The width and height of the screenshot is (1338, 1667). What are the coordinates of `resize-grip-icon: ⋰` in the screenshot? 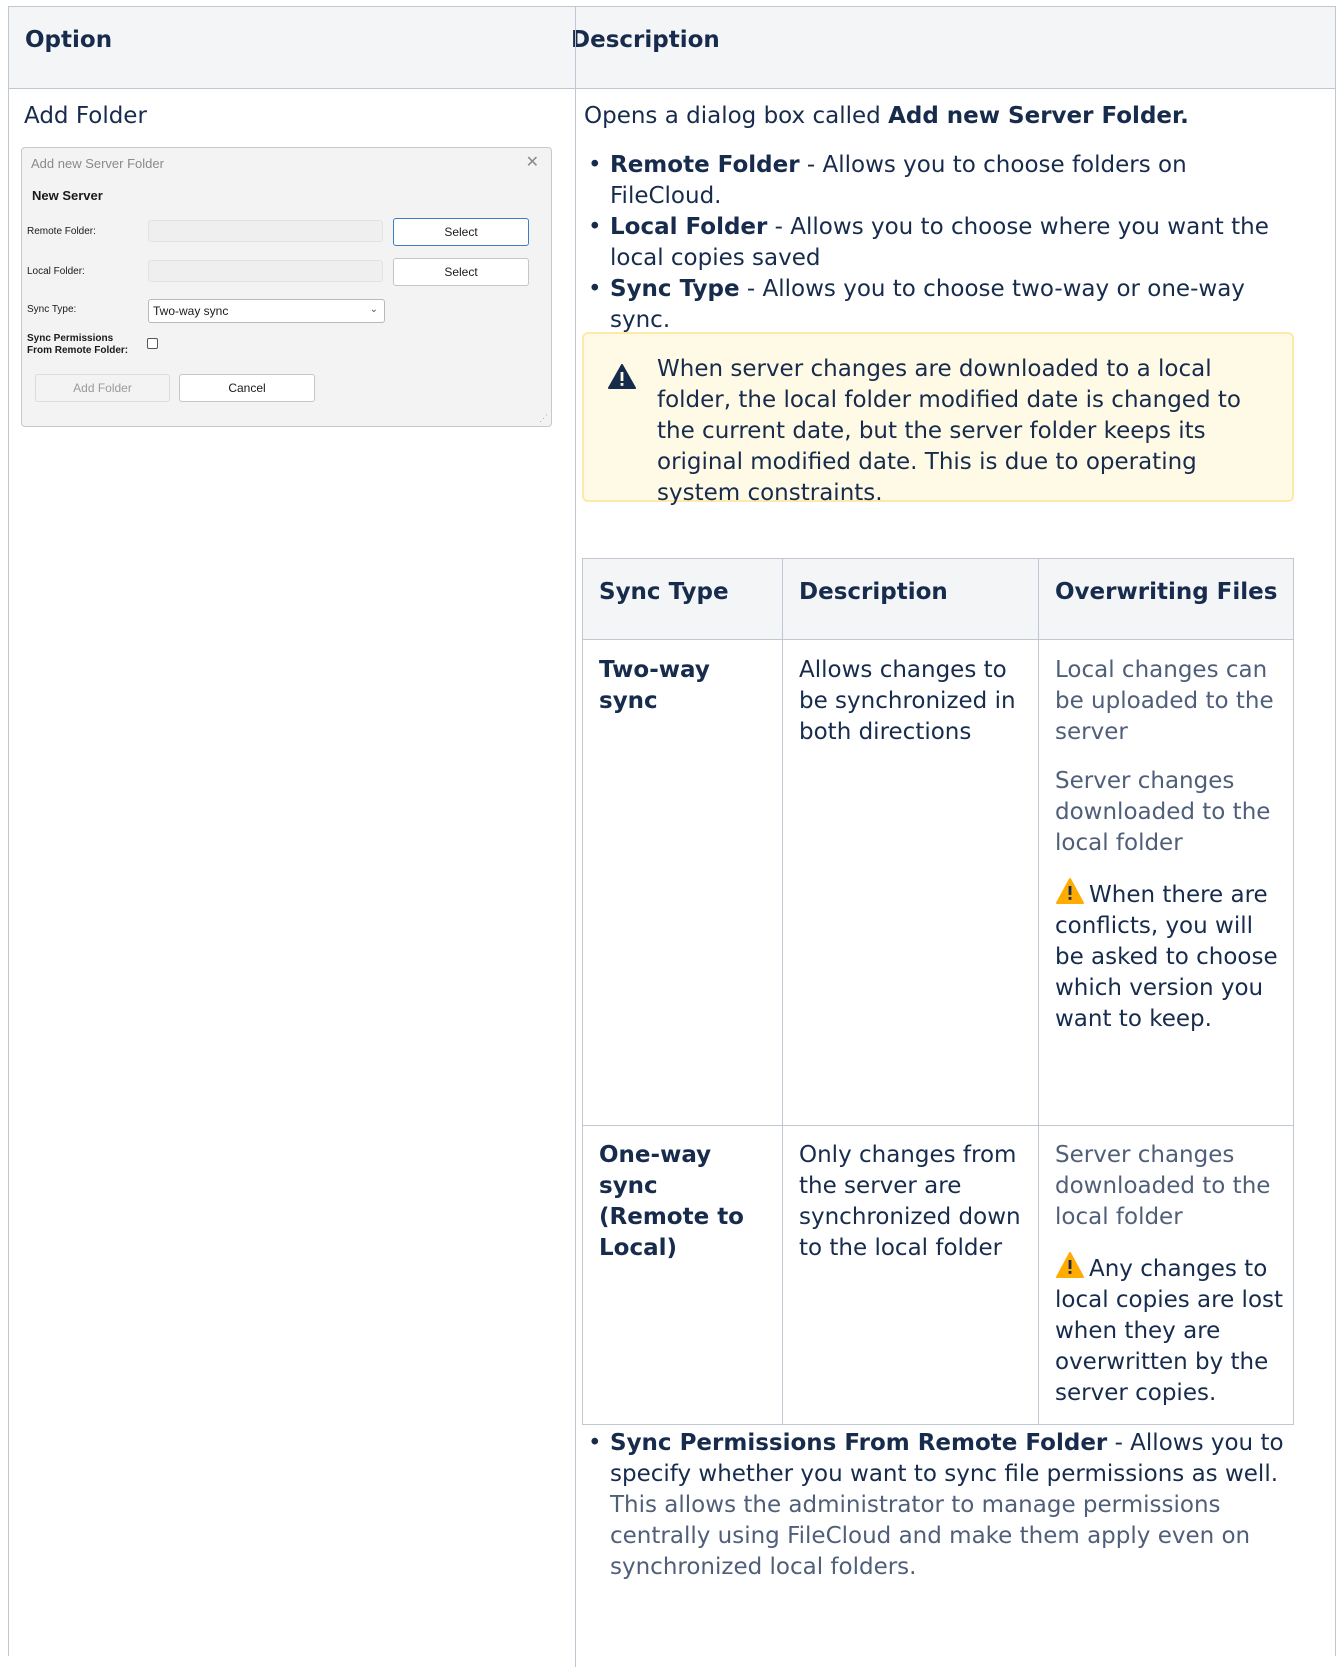 It's located at (543, 418).